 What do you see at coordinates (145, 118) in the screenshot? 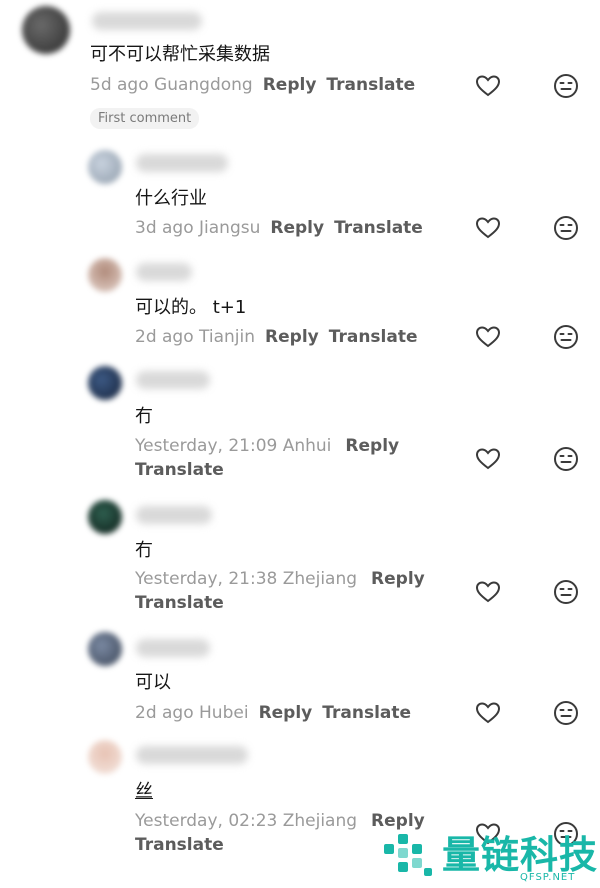
I see `first-comment-badge: First comment` at bounding box center [145, 118].